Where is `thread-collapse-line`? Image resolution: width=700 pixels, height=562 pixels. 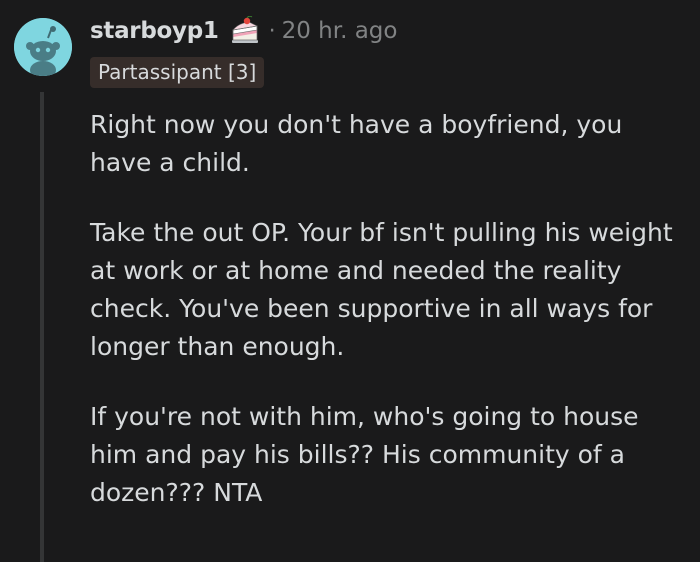 thread-collapse-line is located at coordinates (42, 327).